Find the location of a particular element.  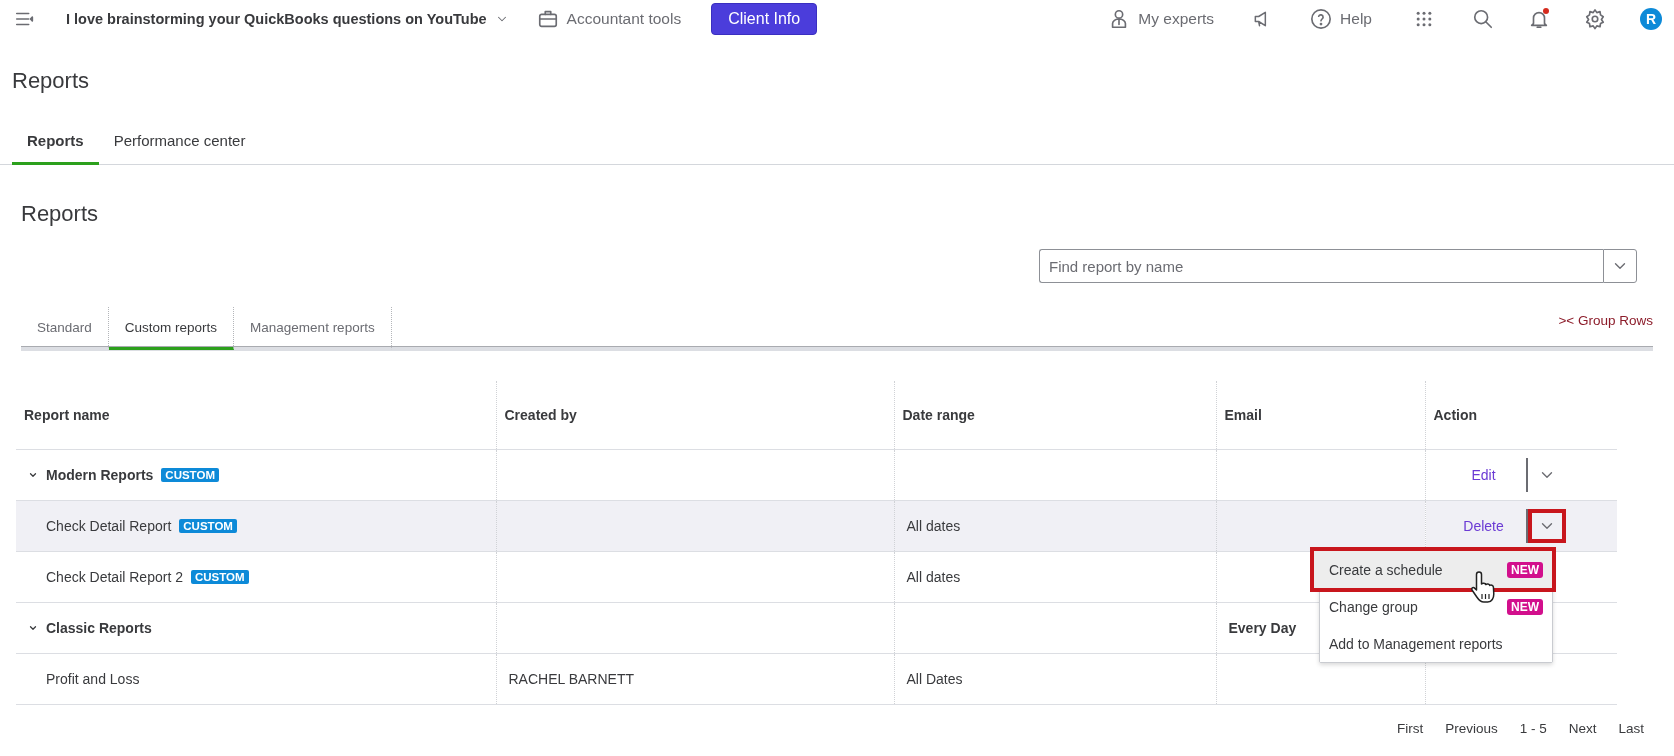

group-name: Classic Reports is located at coordinates (99, 628).